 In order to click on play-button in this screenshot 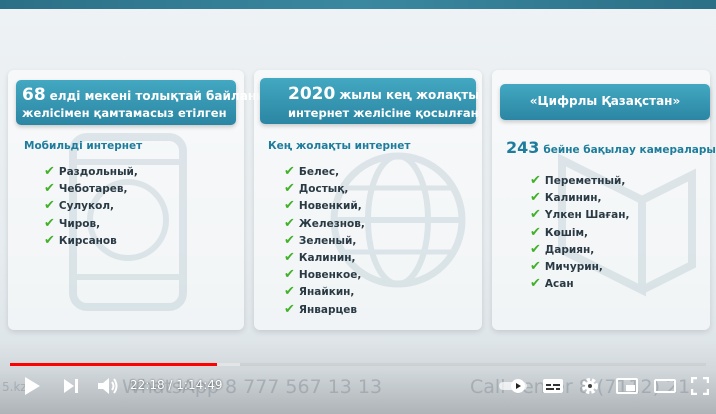, I will do `click(32, 386)`.